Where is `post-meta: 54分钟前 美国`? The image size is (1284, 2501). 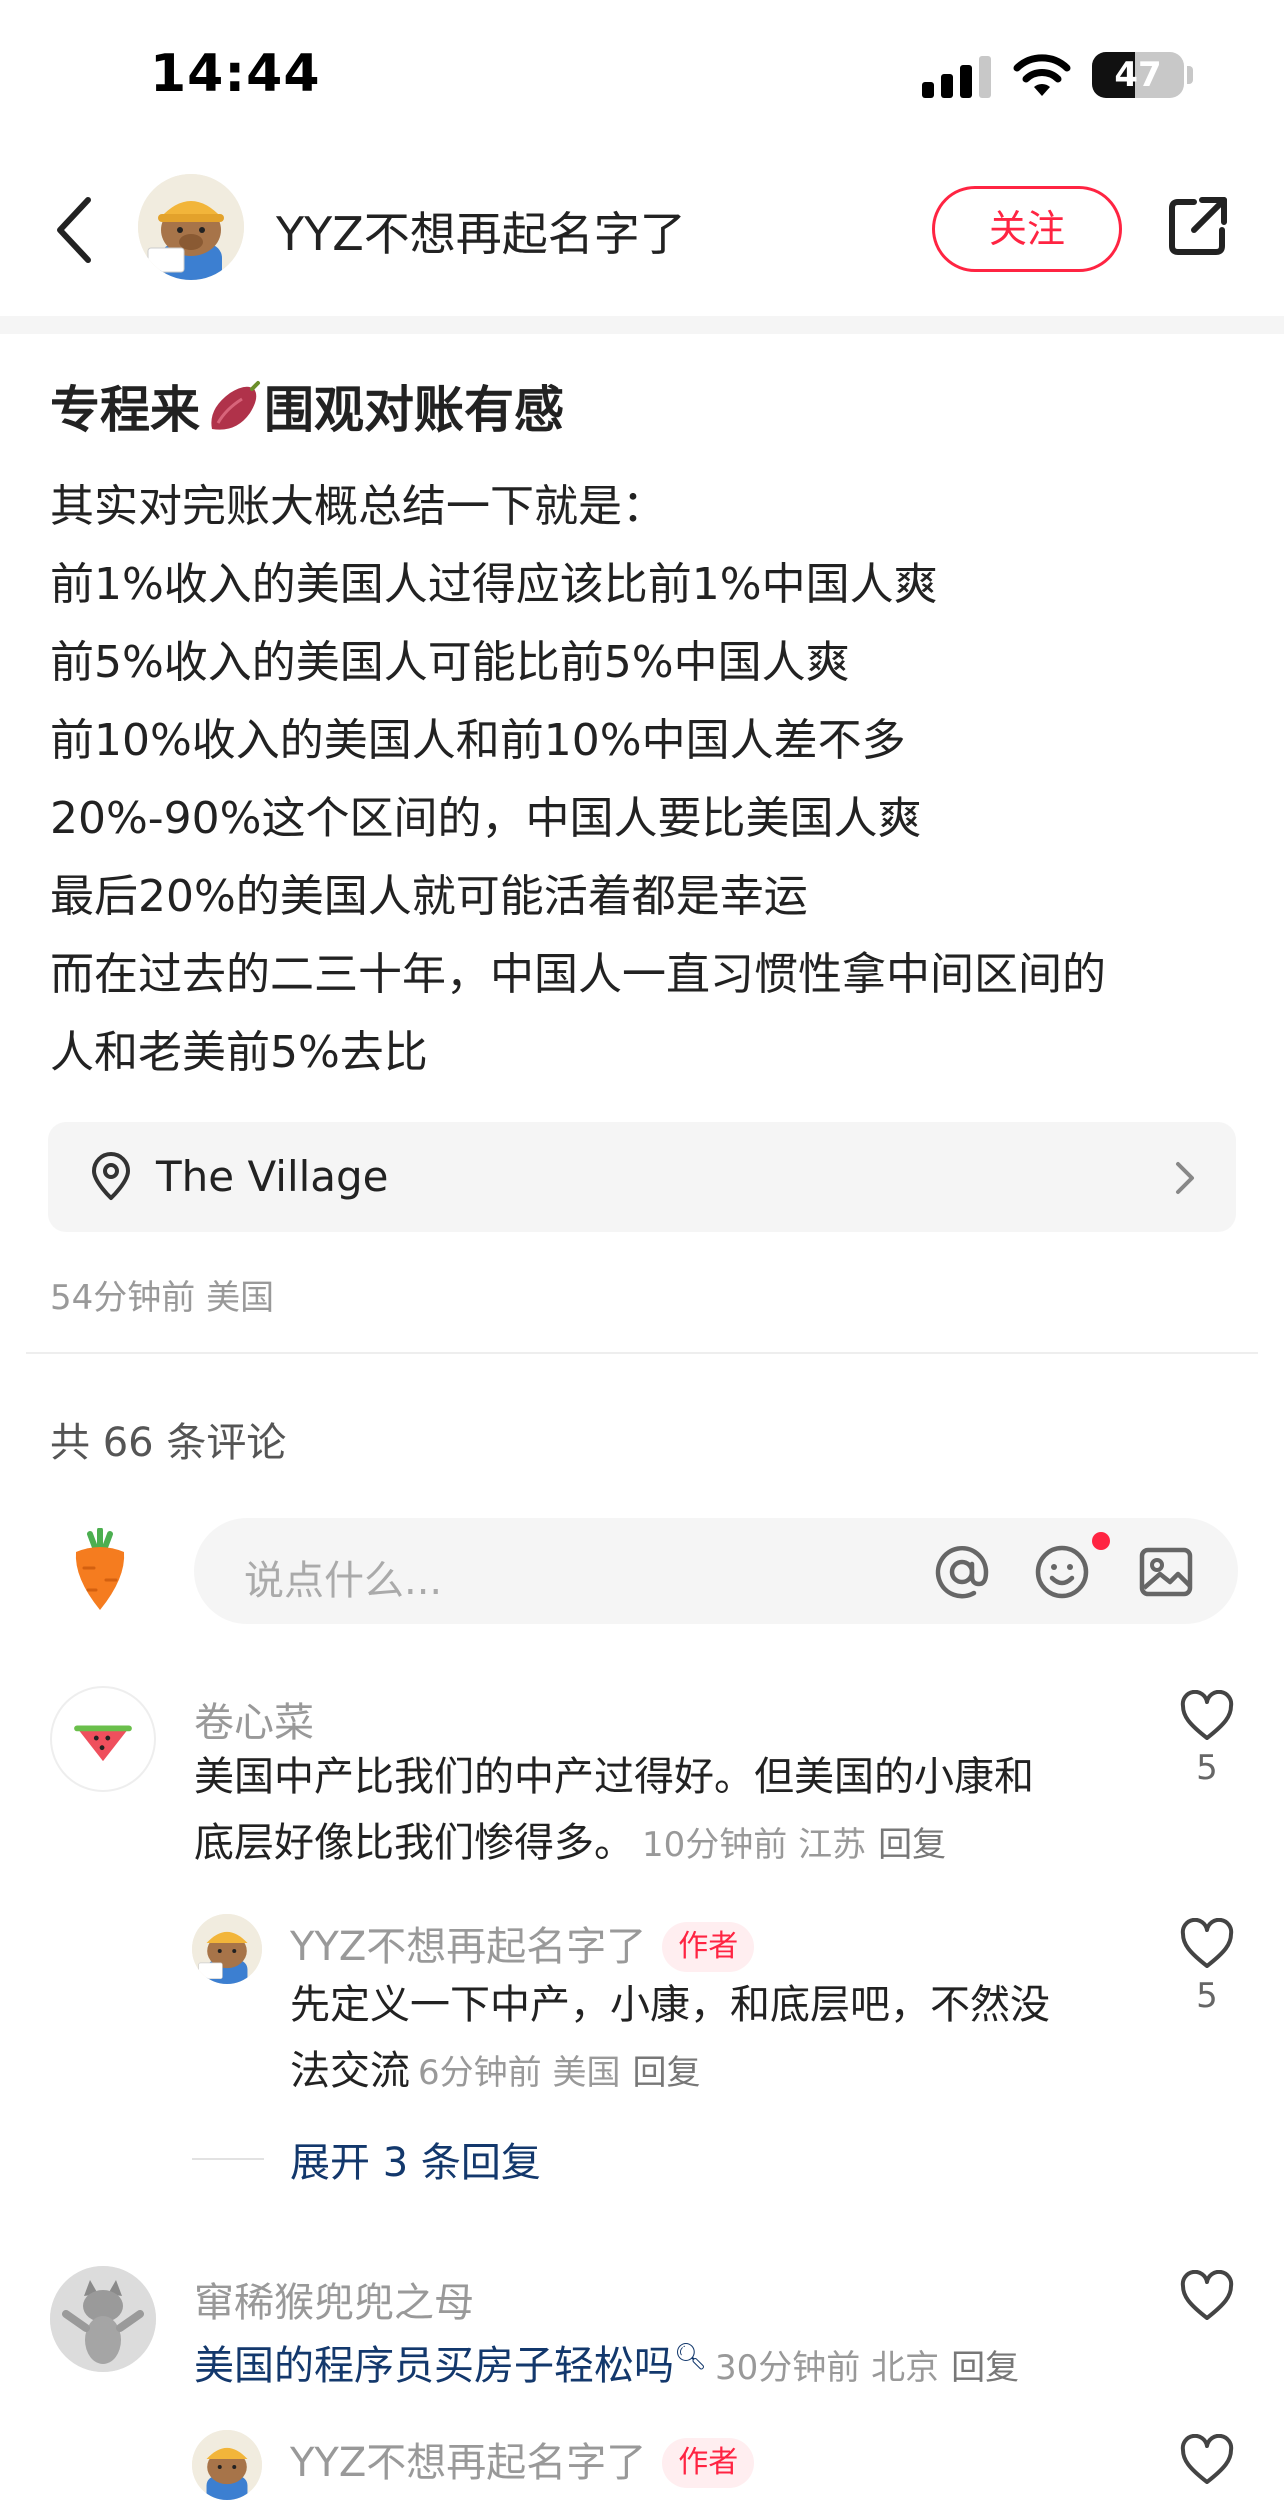
post-meta: 54分钟前 美国 is located at coordinates (162, 1298).